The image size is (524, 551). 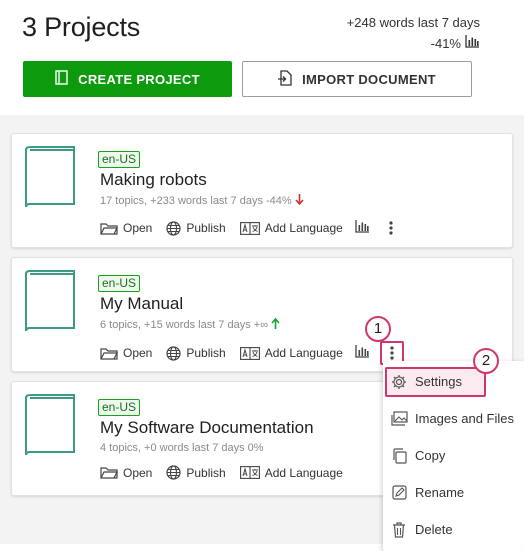 What do you see at coordinates (378, 329) in the screenshot?
I see `callout-badge-1: 1` at bounding box center [378, 329].